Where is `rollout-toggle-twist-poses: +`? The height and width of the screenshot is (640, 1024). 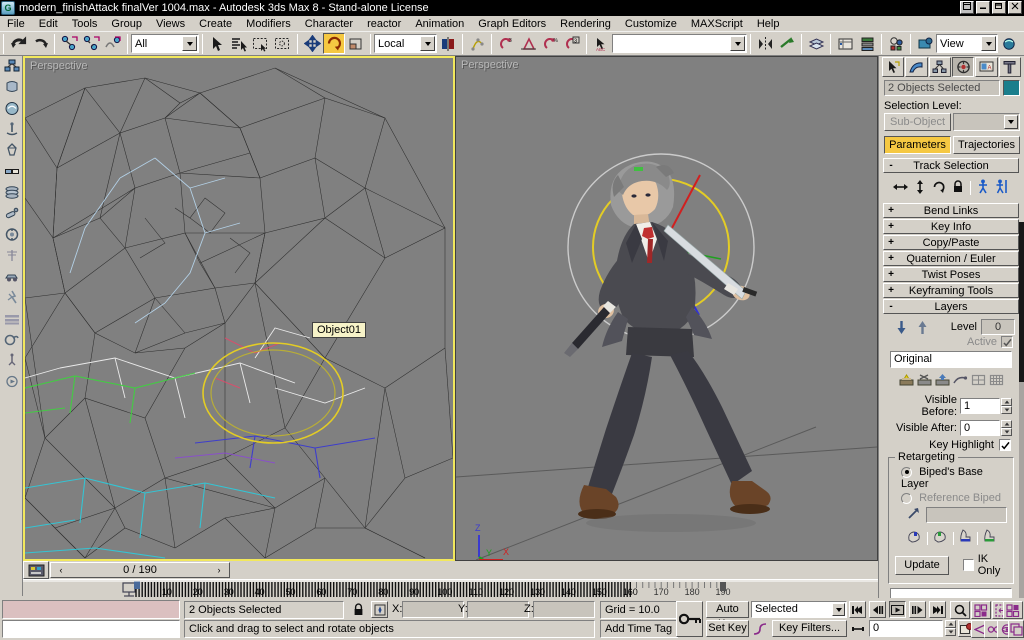
rollout-toggle-twist-poses: + is located at coordinates (891, 274).